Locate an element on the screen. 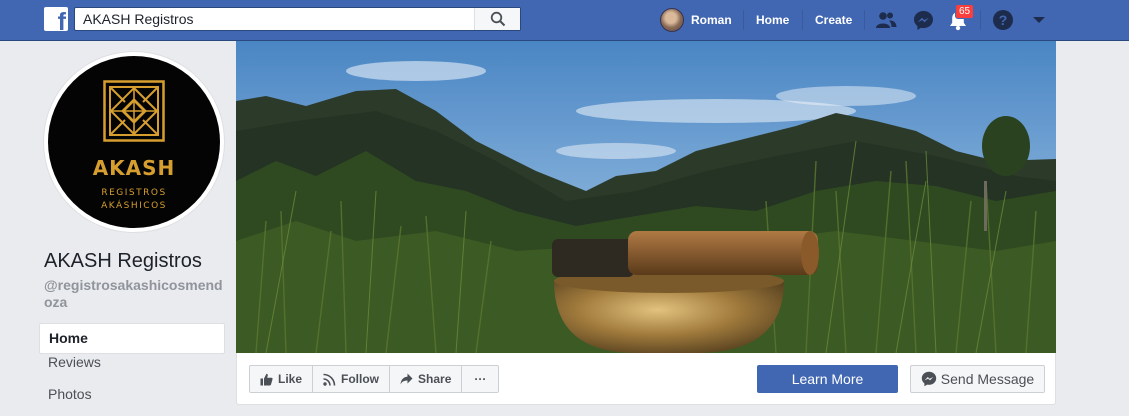 This screenshot has width=1129, height=416. page-profile-picture: AKASH REGISTROS AKÁSHICOS is located at coordinates (134, 142).